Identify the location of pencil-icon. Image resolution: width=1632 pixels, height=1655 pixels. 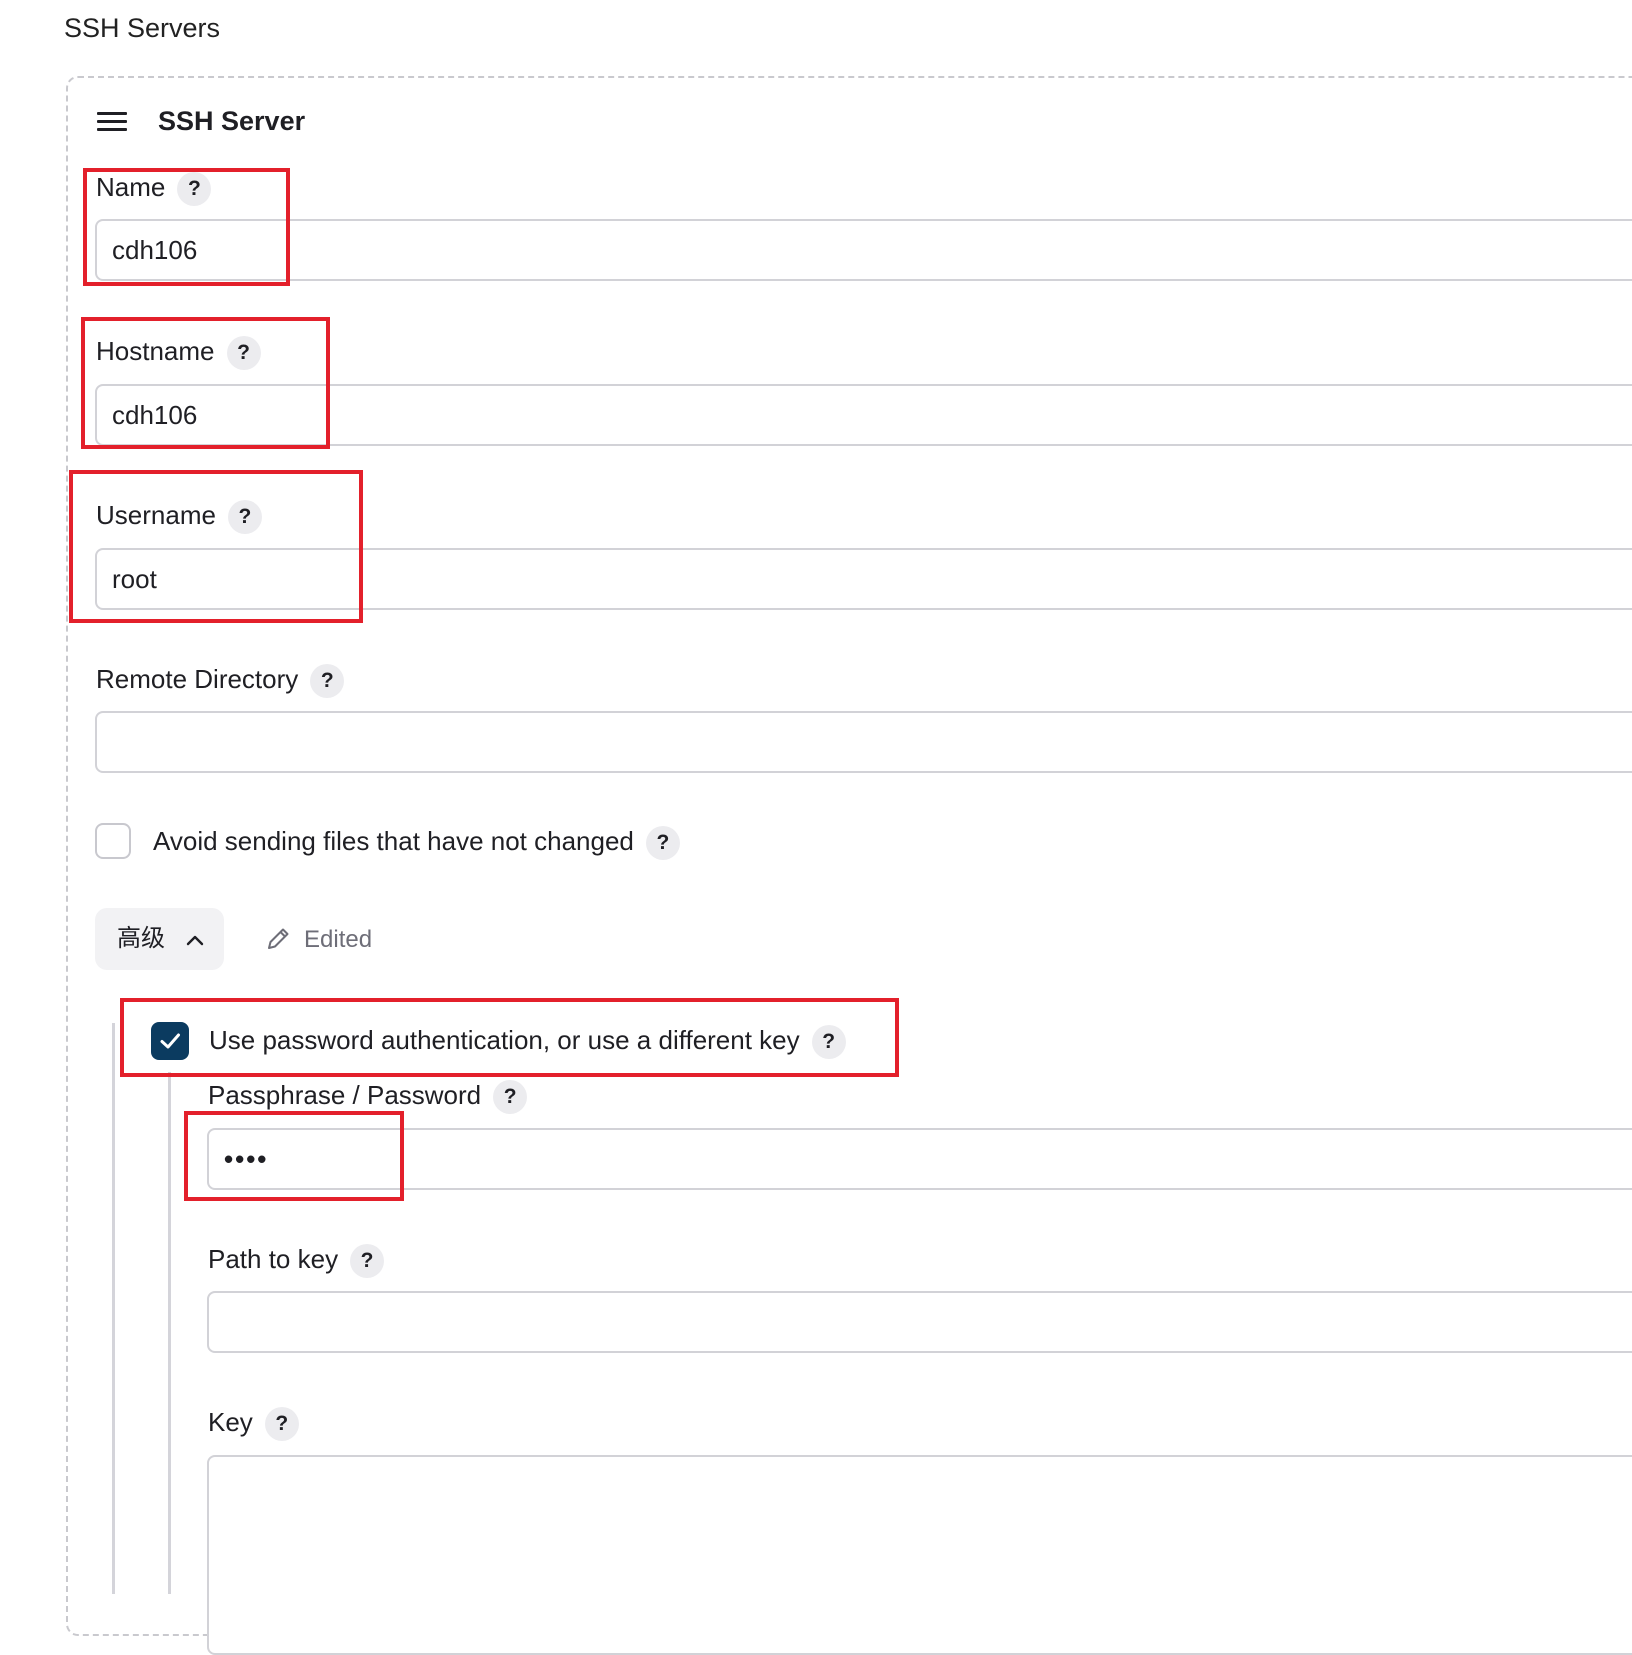
(278, 938).